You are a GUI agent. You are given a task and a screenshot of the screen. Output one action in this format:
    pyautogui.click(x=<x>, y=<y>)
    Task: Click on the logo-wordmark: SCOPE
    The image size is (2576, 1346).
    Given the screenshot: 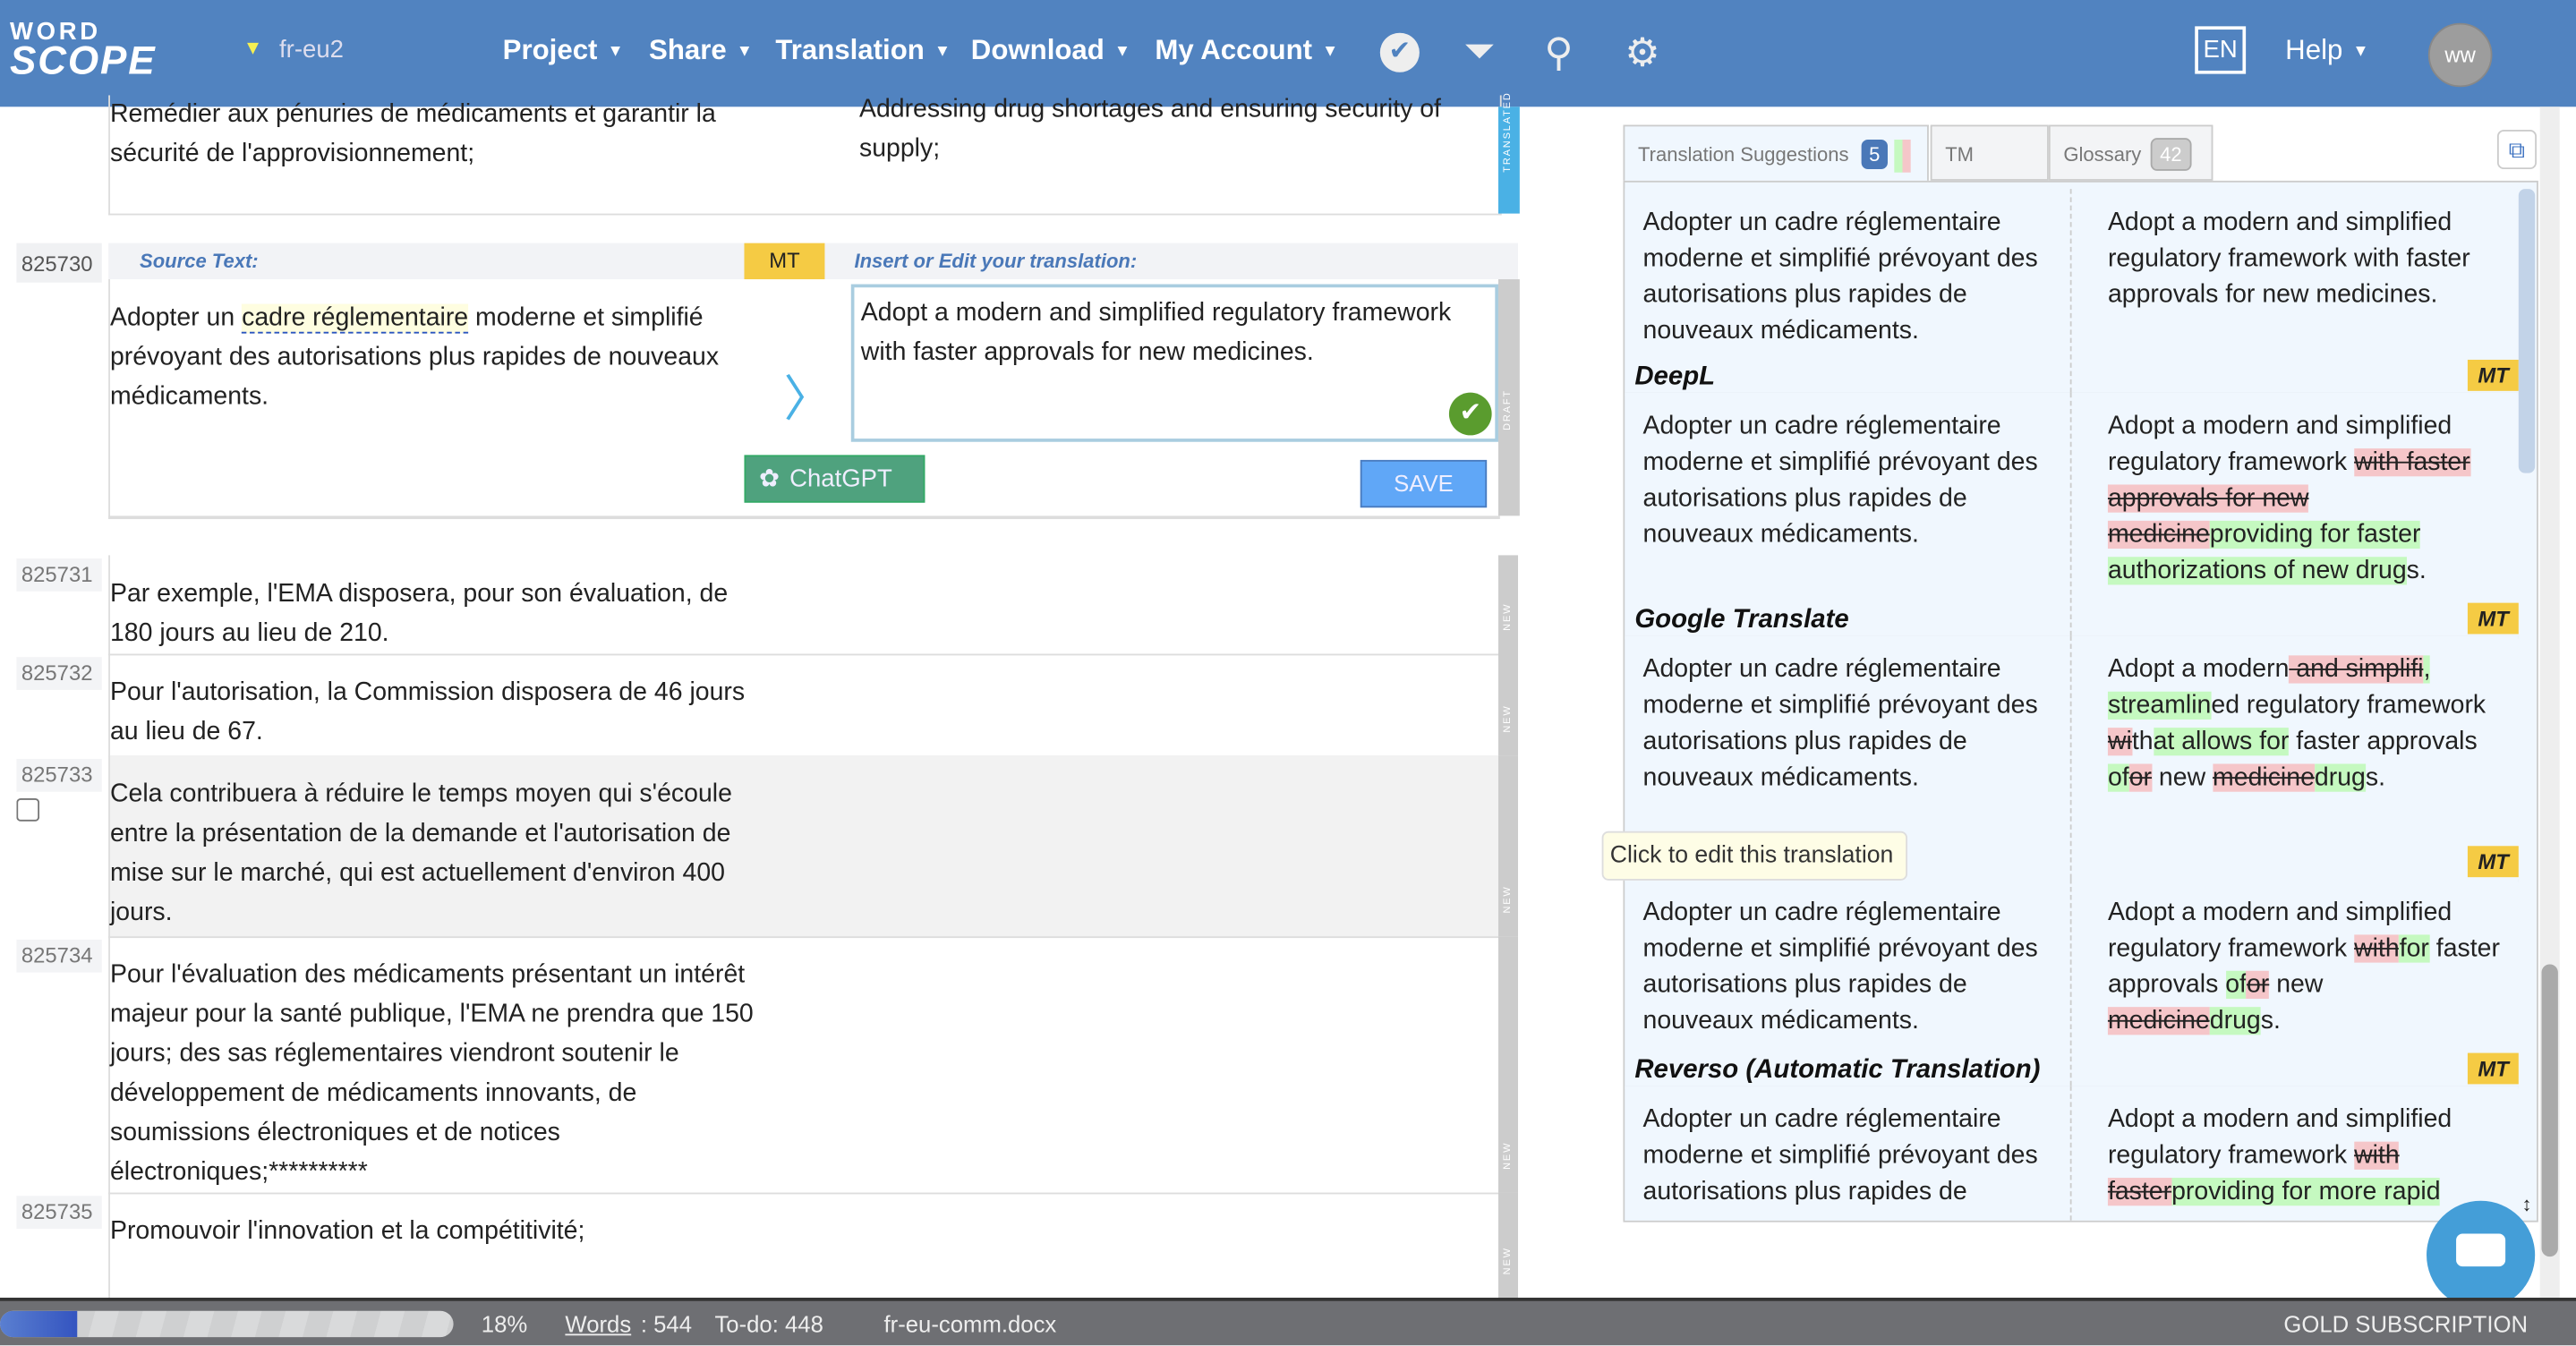 What is the action you would take?
    pyautogui.click(x=83, y=61)
    